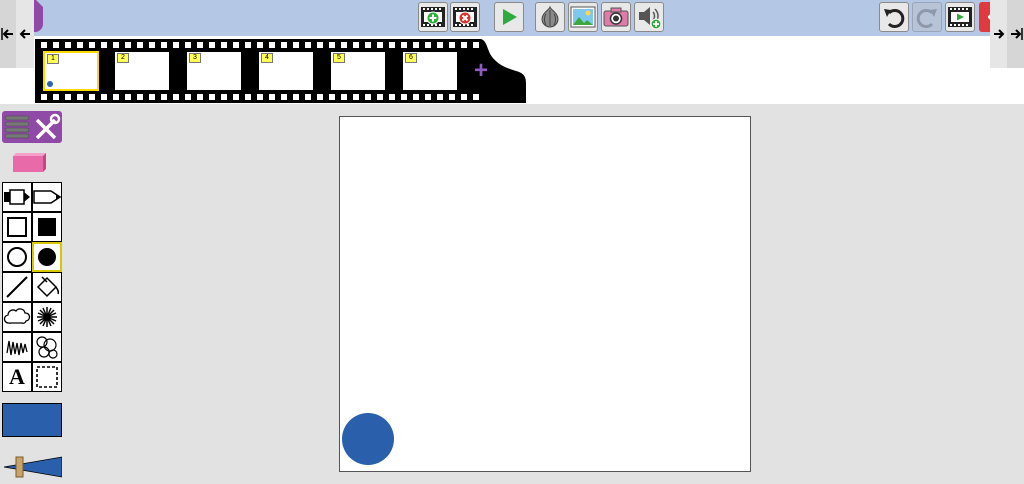 The height and width of the screenshot is (484, 1024). I want to click on outline-rectangle-tool, so click(17, 227).